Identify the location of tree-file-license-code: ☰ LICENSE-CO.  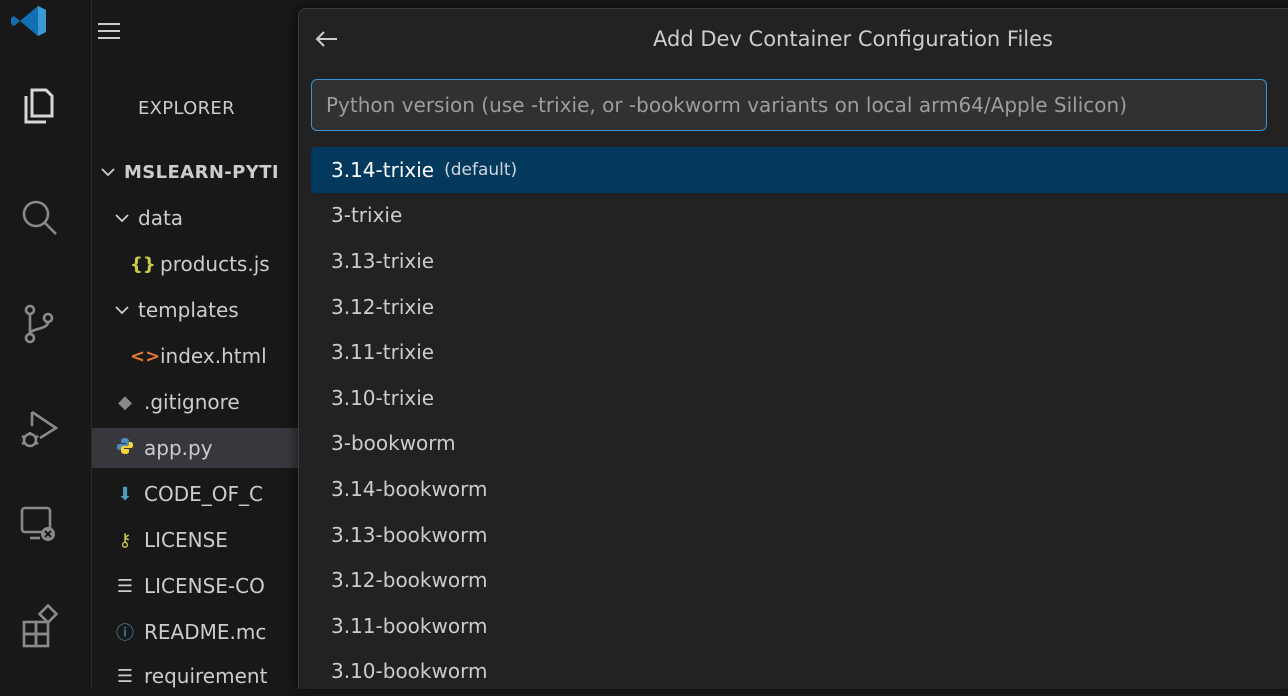
(197, 586).